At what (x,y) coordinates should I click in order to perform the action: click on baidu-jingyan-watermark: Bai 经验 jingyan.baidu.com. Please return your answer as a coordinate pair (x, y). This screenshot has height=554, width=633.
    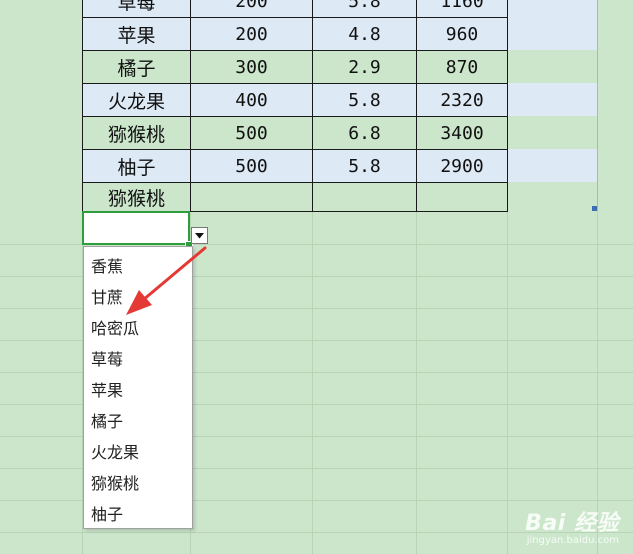
    Looking at the image, I should click on (572, 525).